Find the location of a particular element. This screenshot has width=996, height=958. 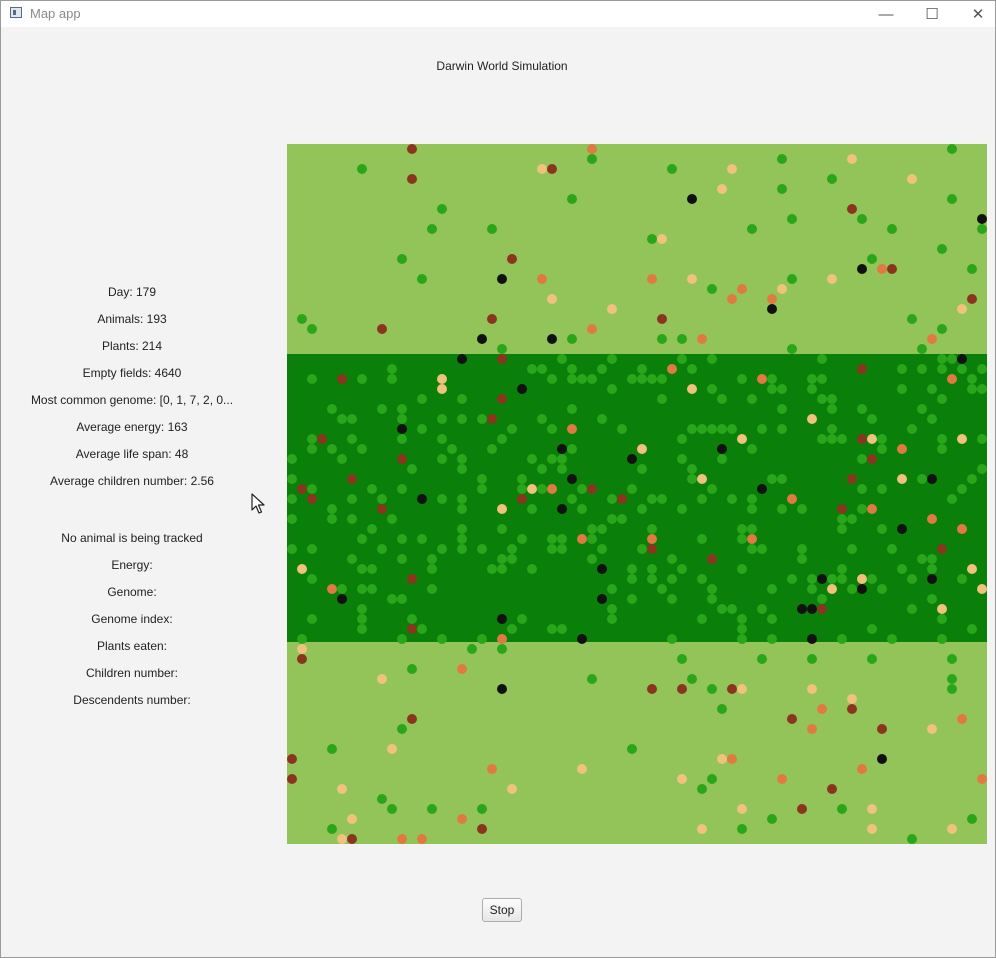

minimize-button: — is located at coordinates (886, 14).